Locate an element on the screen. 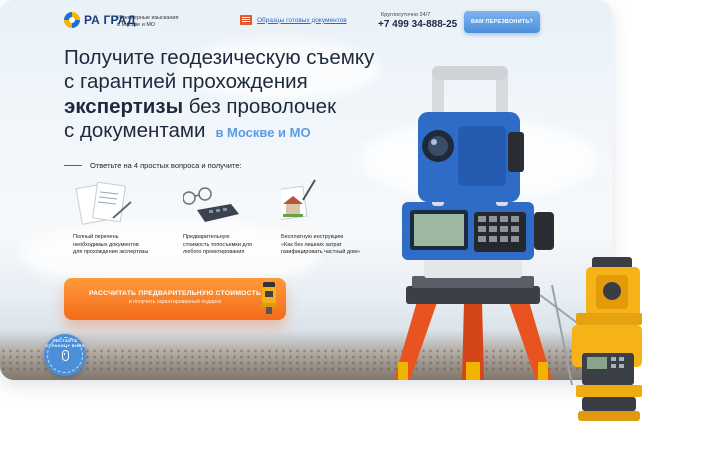 The height and width of the screenshot is (452, 721). feature-text: газифицировать частный дом» is located at coordinates (321, 252).